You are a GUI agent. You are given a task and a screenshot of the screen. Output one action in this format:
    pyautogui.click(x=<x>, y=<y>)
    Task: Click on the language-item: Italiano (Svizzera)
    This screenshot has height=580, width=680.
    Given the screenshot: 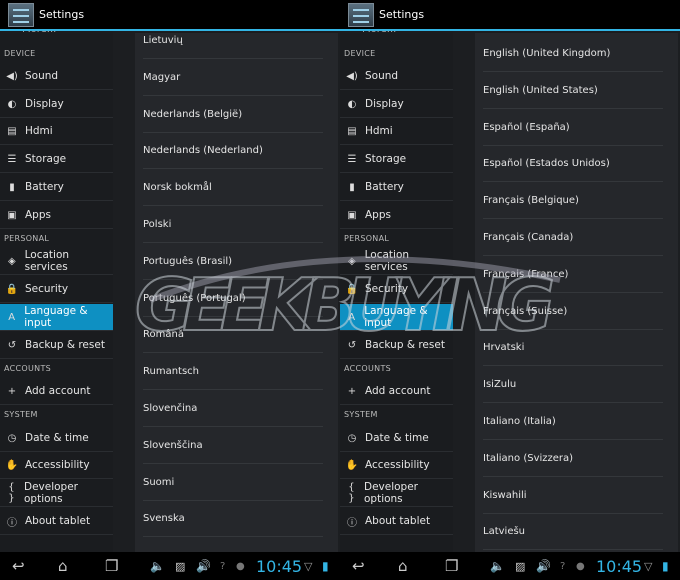 What is the action you would take?
    pyautogui.click(x=573, y=459)
    